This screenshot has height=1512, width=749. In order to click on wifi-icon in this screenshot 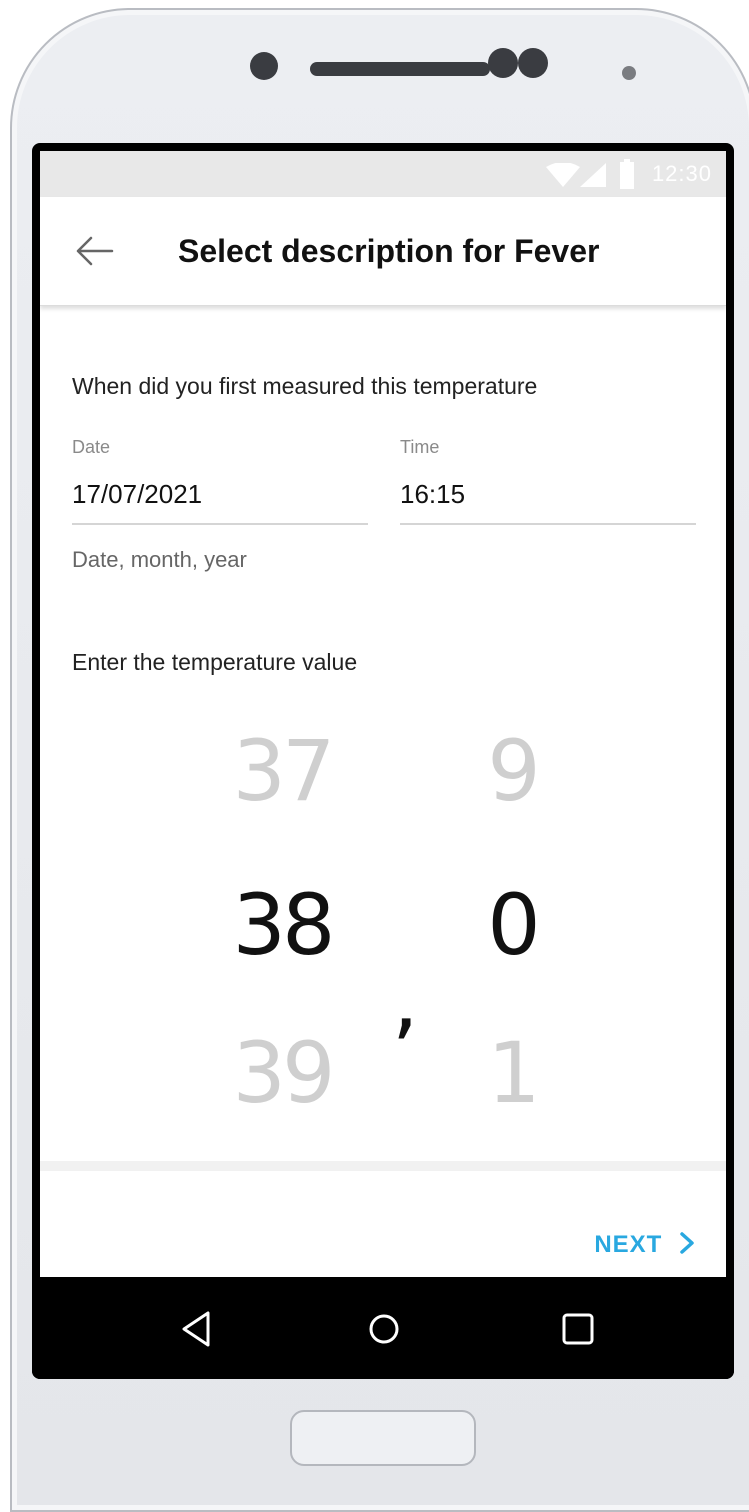, I will do `click(563, 175)`.